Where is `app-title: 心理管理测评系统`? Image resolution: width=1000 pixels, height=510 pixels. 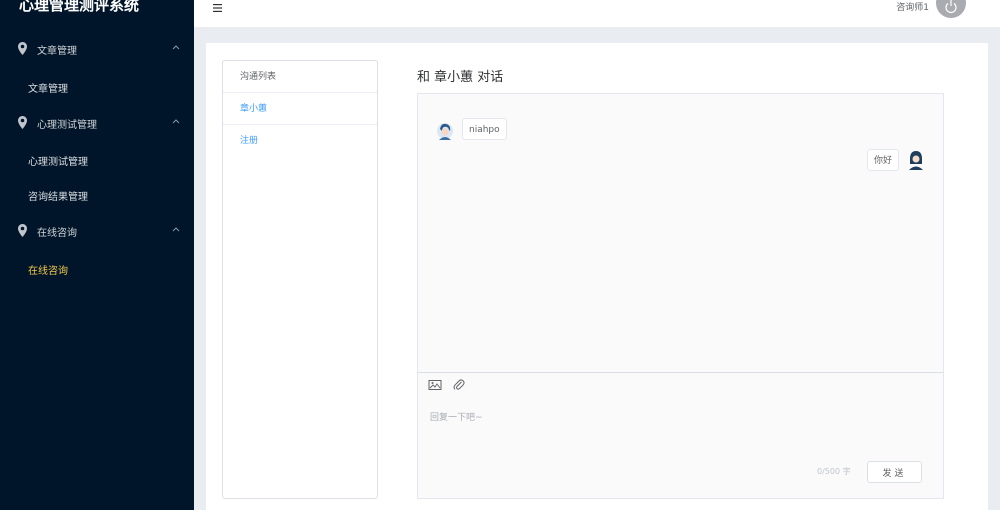
app-title: 心理管理测评系统 is located at coordinates (79, 7).